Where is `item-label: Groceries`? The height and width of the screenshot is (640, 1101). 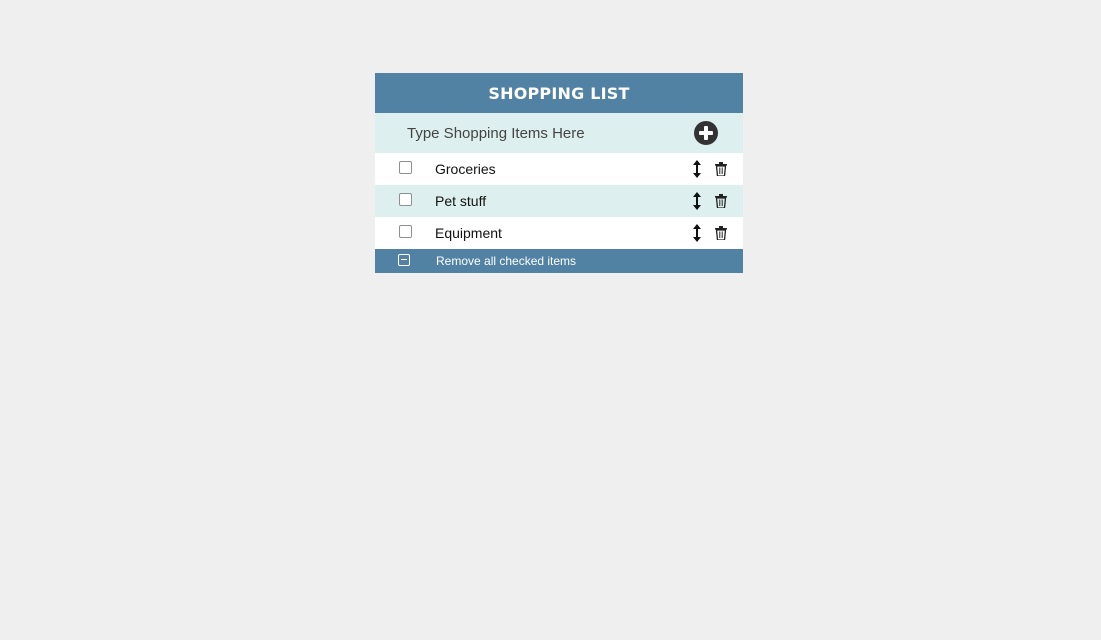
item-label: Groceries is located at coordinates (465, 169).